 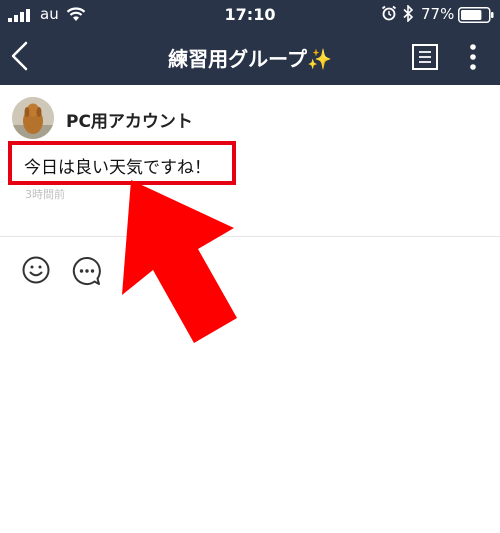 What do you see at coordinates (250, 236) in the screenshot?
I see `divider` at bounding box center [250, 236].